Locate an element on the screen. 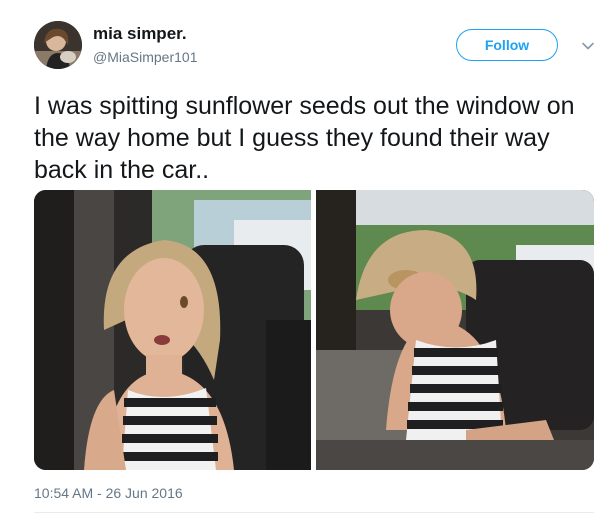 Image resolution: width=610 pixels, height=515 pixels. divider is located at coordinates (314, 512).